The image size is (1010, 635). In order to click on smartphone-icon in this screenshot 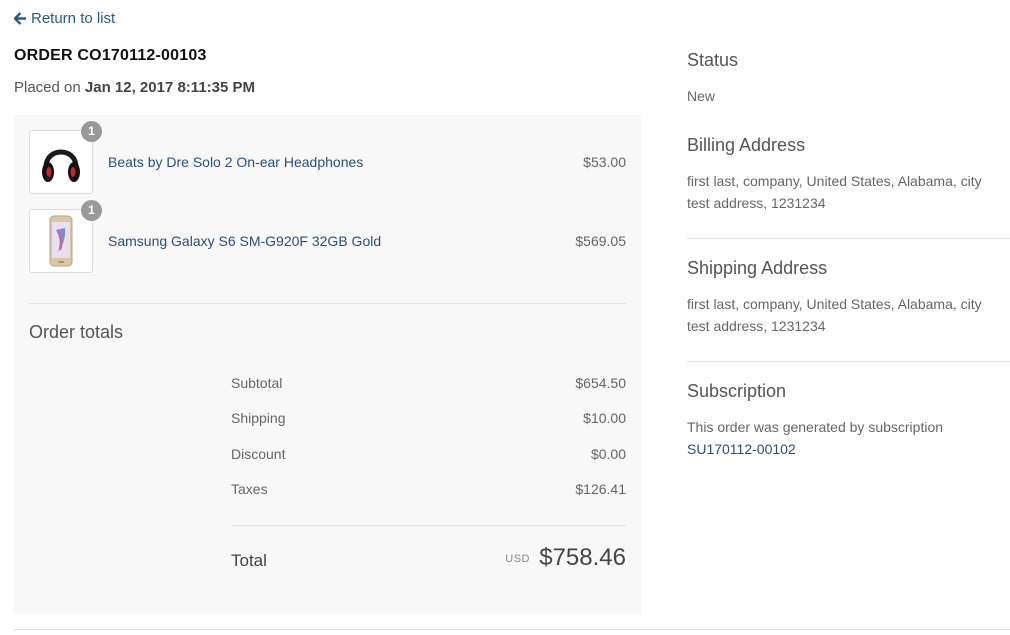, I will do `click(61, 241)`.